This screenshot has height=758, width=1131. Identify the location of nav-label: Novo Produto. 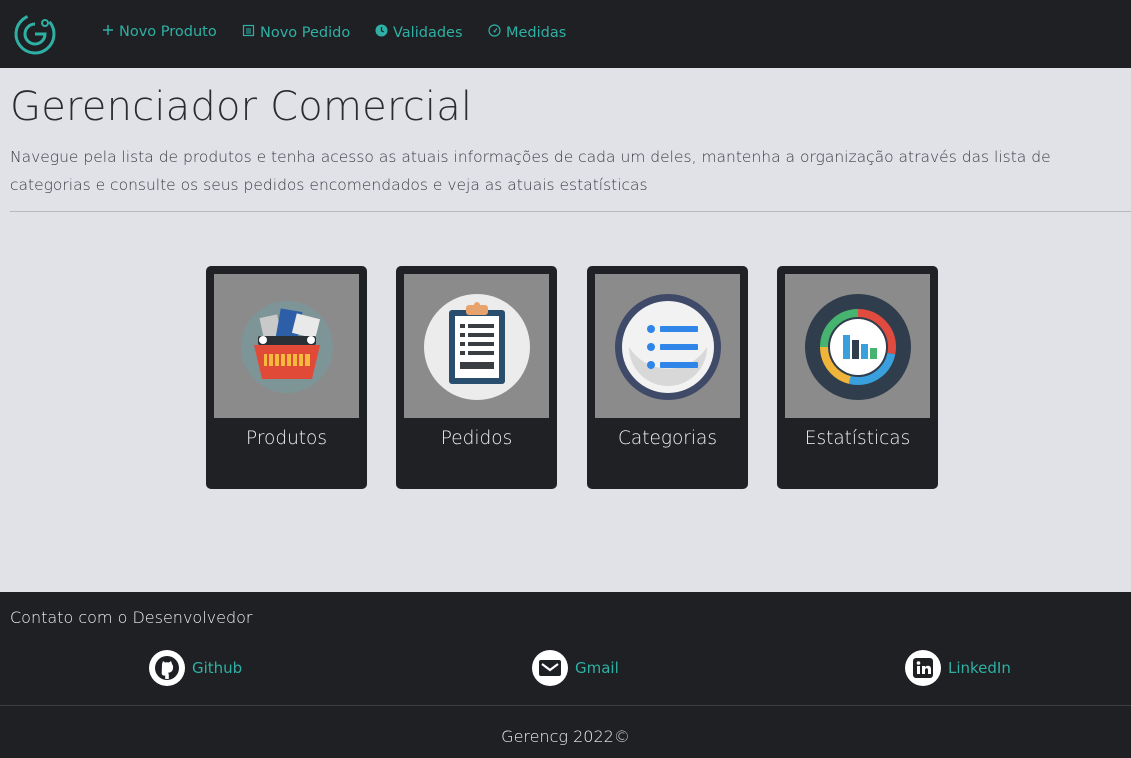
(168, 32).